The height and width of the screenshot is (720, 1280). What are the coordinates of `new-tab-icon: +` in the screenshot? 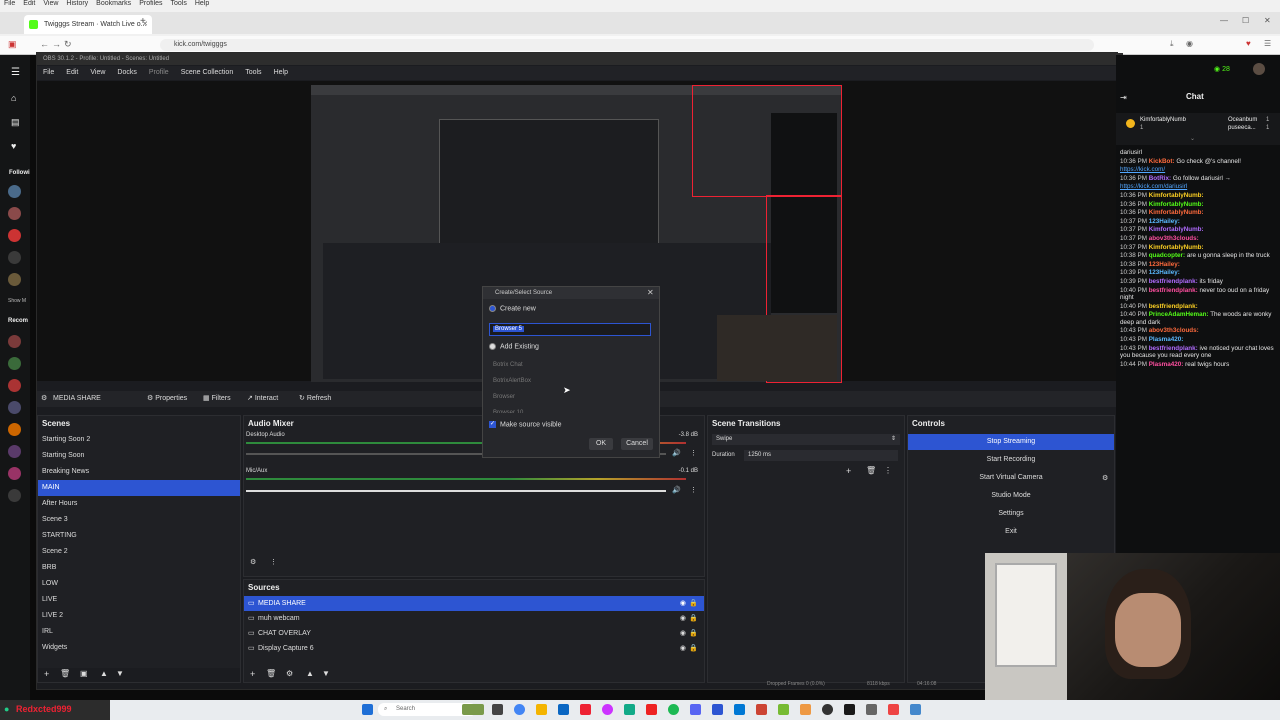 It's located at (143, 21).